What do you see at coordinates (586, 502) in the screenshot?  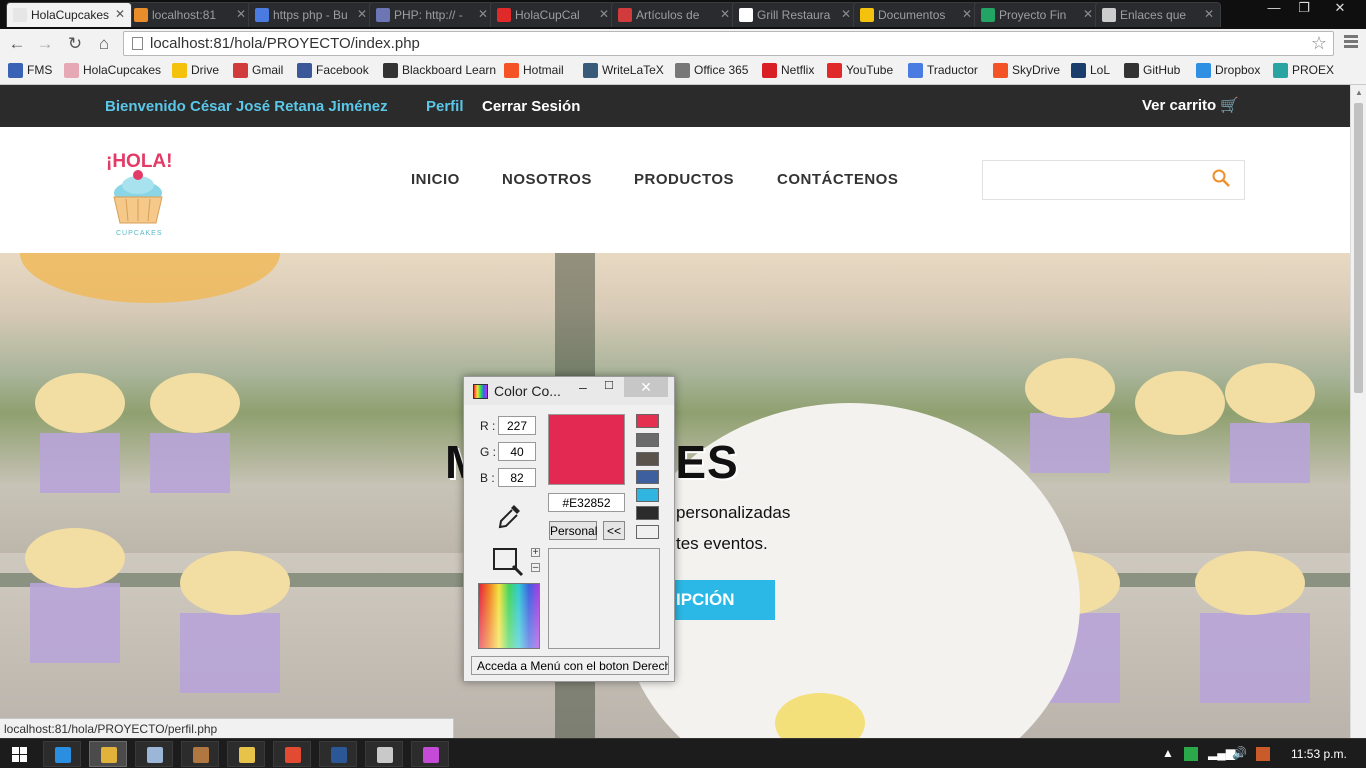 I see `hex-field: #E32852` at bounding box center [586, 502].